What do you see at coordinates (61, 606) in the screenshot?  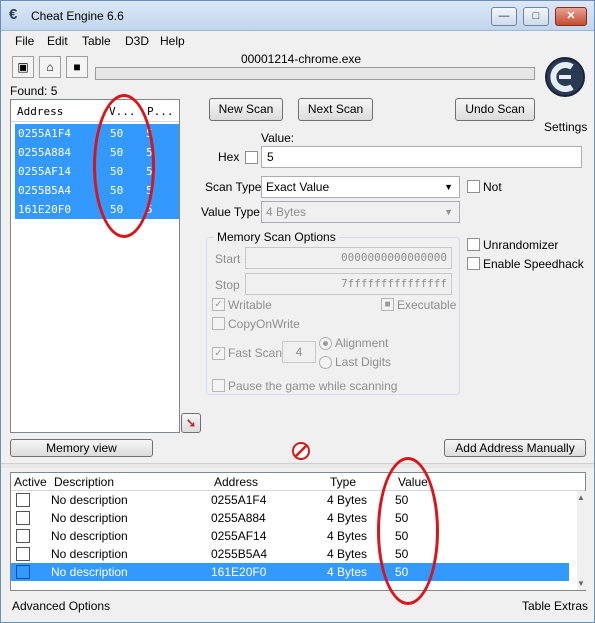 I see `advanced-options-link: Advanced Options` at bounding box center [61, 606].